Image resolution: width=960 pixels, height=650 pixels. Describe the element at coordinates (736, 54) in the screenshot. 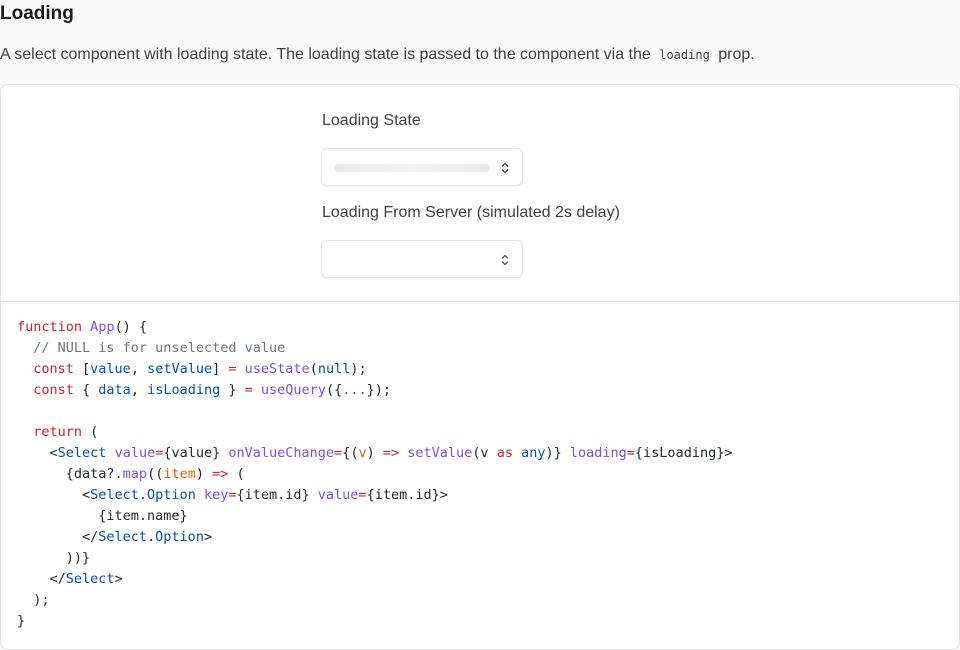

I see `description-suffix: prop.` at that location.